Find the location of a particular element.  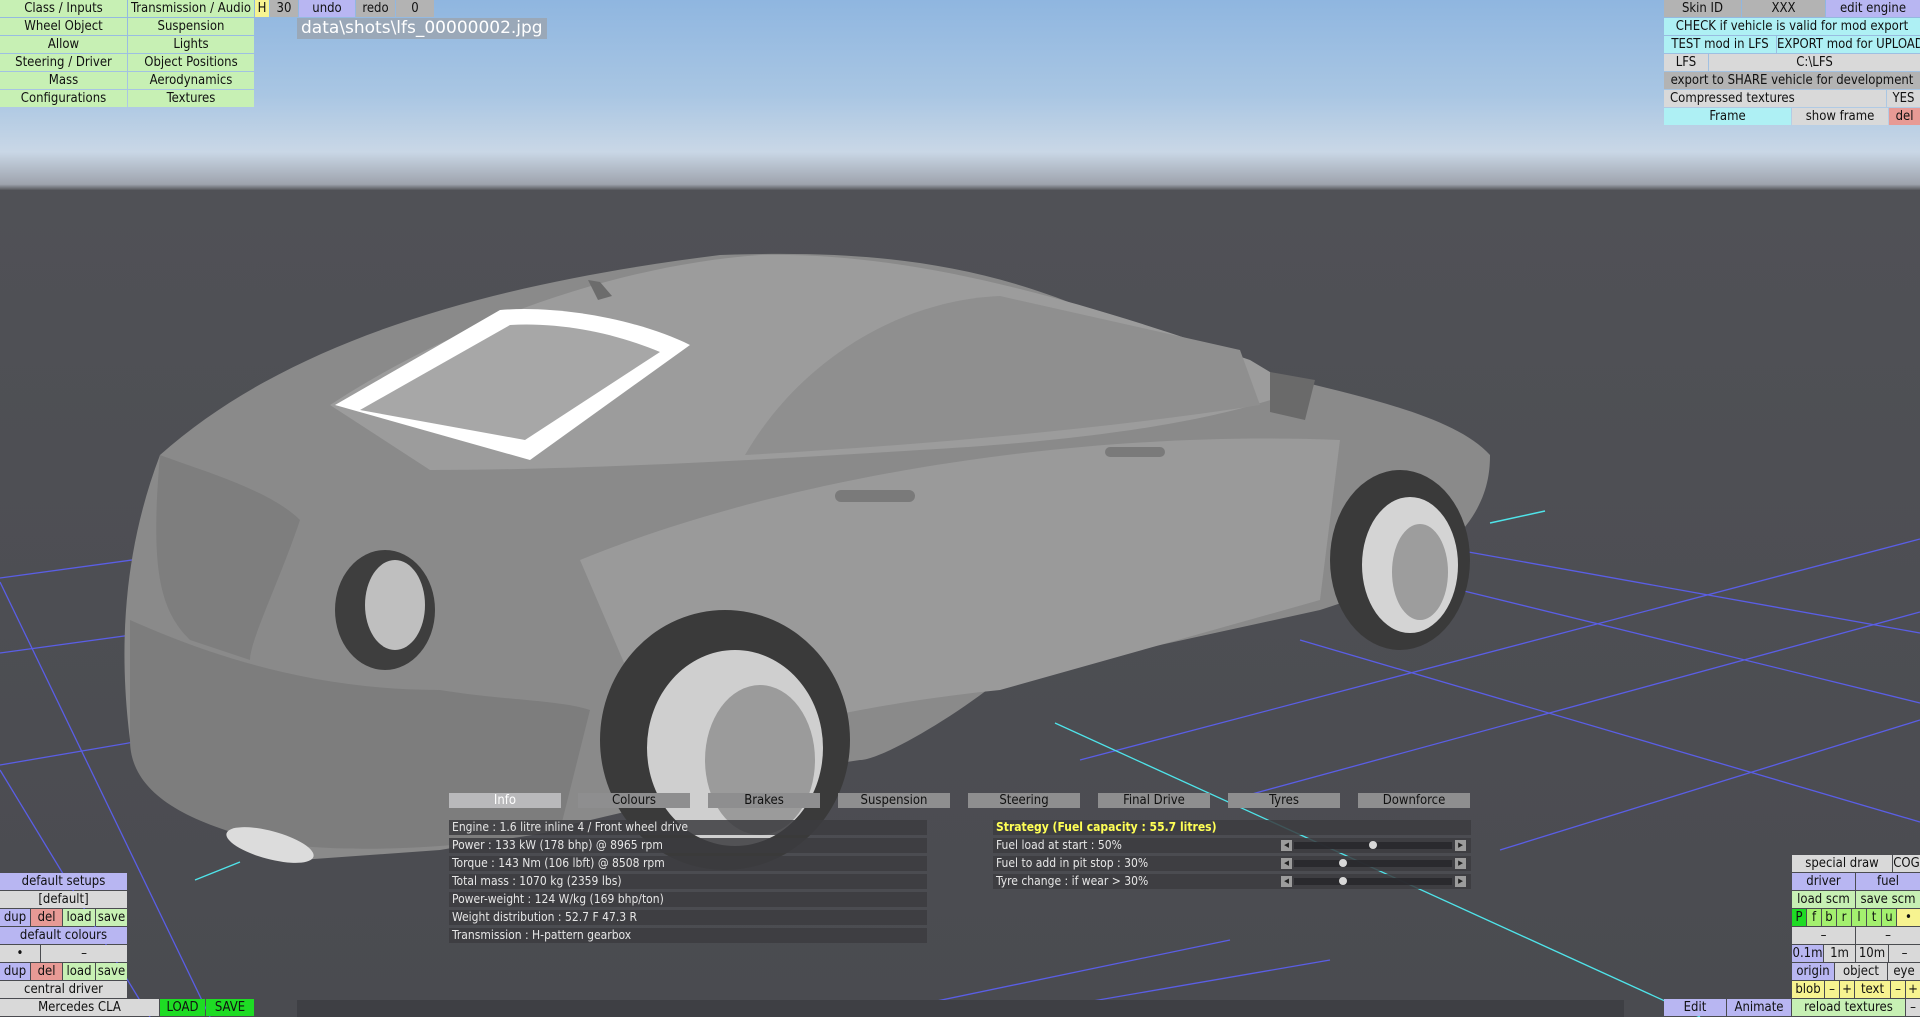

car-load-button: LOAD is located at coordinates (182, 1007).